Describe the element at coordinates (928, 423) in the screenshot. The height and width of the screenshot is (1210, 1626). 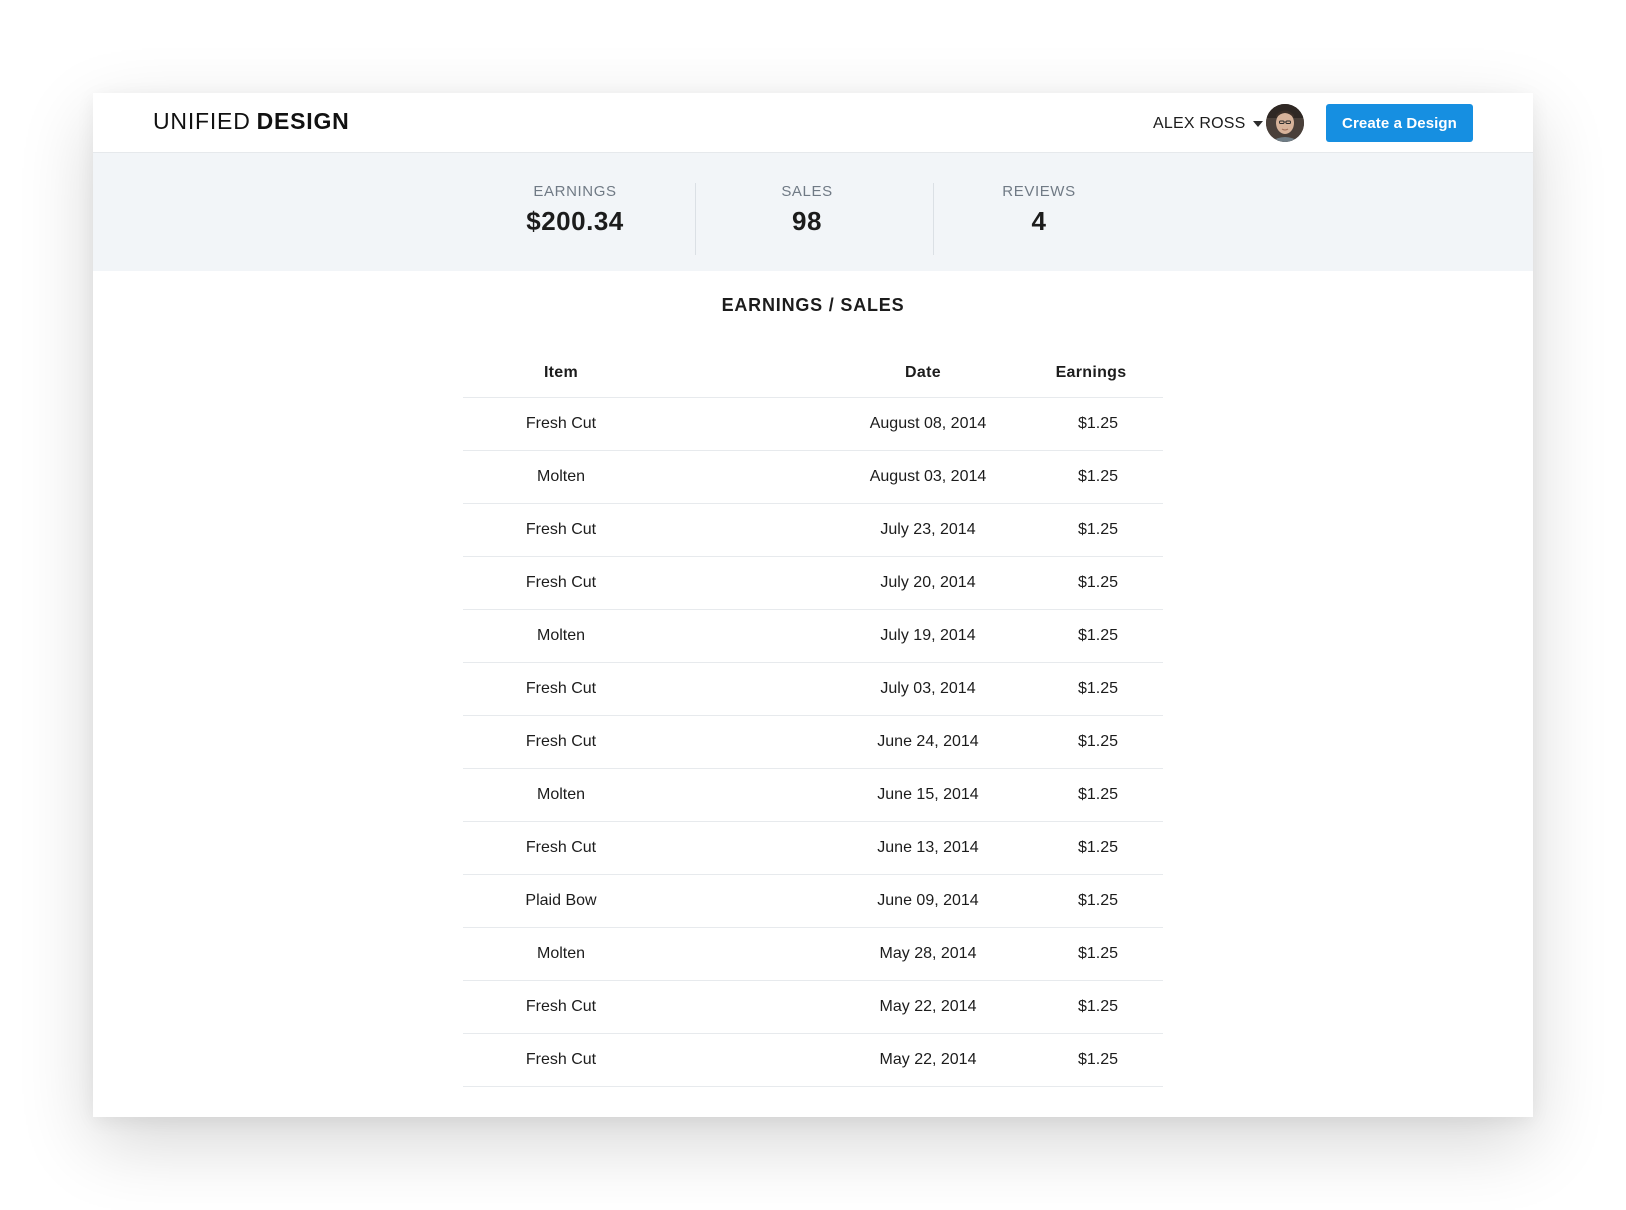
I see `cell-date: August 08, 2014` at that location.